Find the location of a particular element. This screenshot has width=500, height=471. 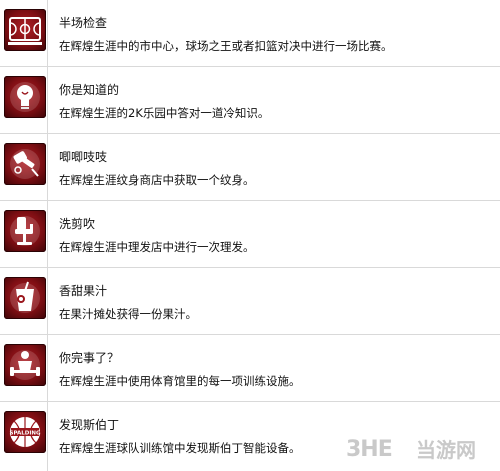

text-cell: 你是知道的 在辉煌生涯的2K乐园中答对一道冷知识。 is located at coordinates (279, 100).